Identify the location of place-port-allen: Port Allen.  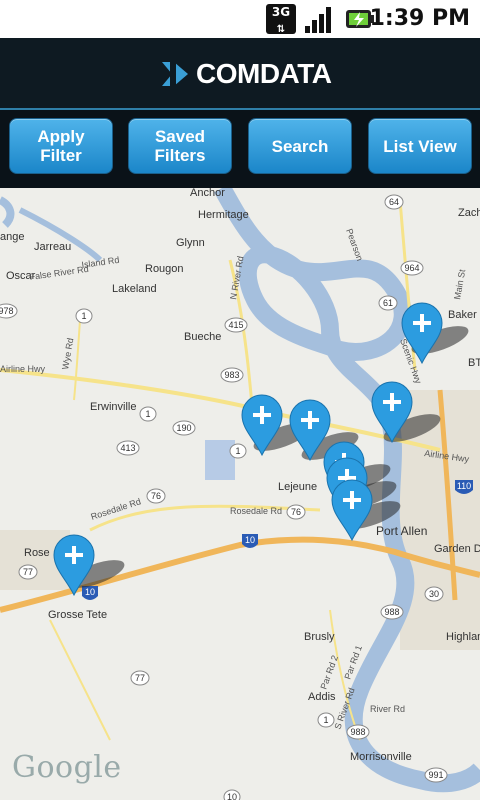
(401, 531).